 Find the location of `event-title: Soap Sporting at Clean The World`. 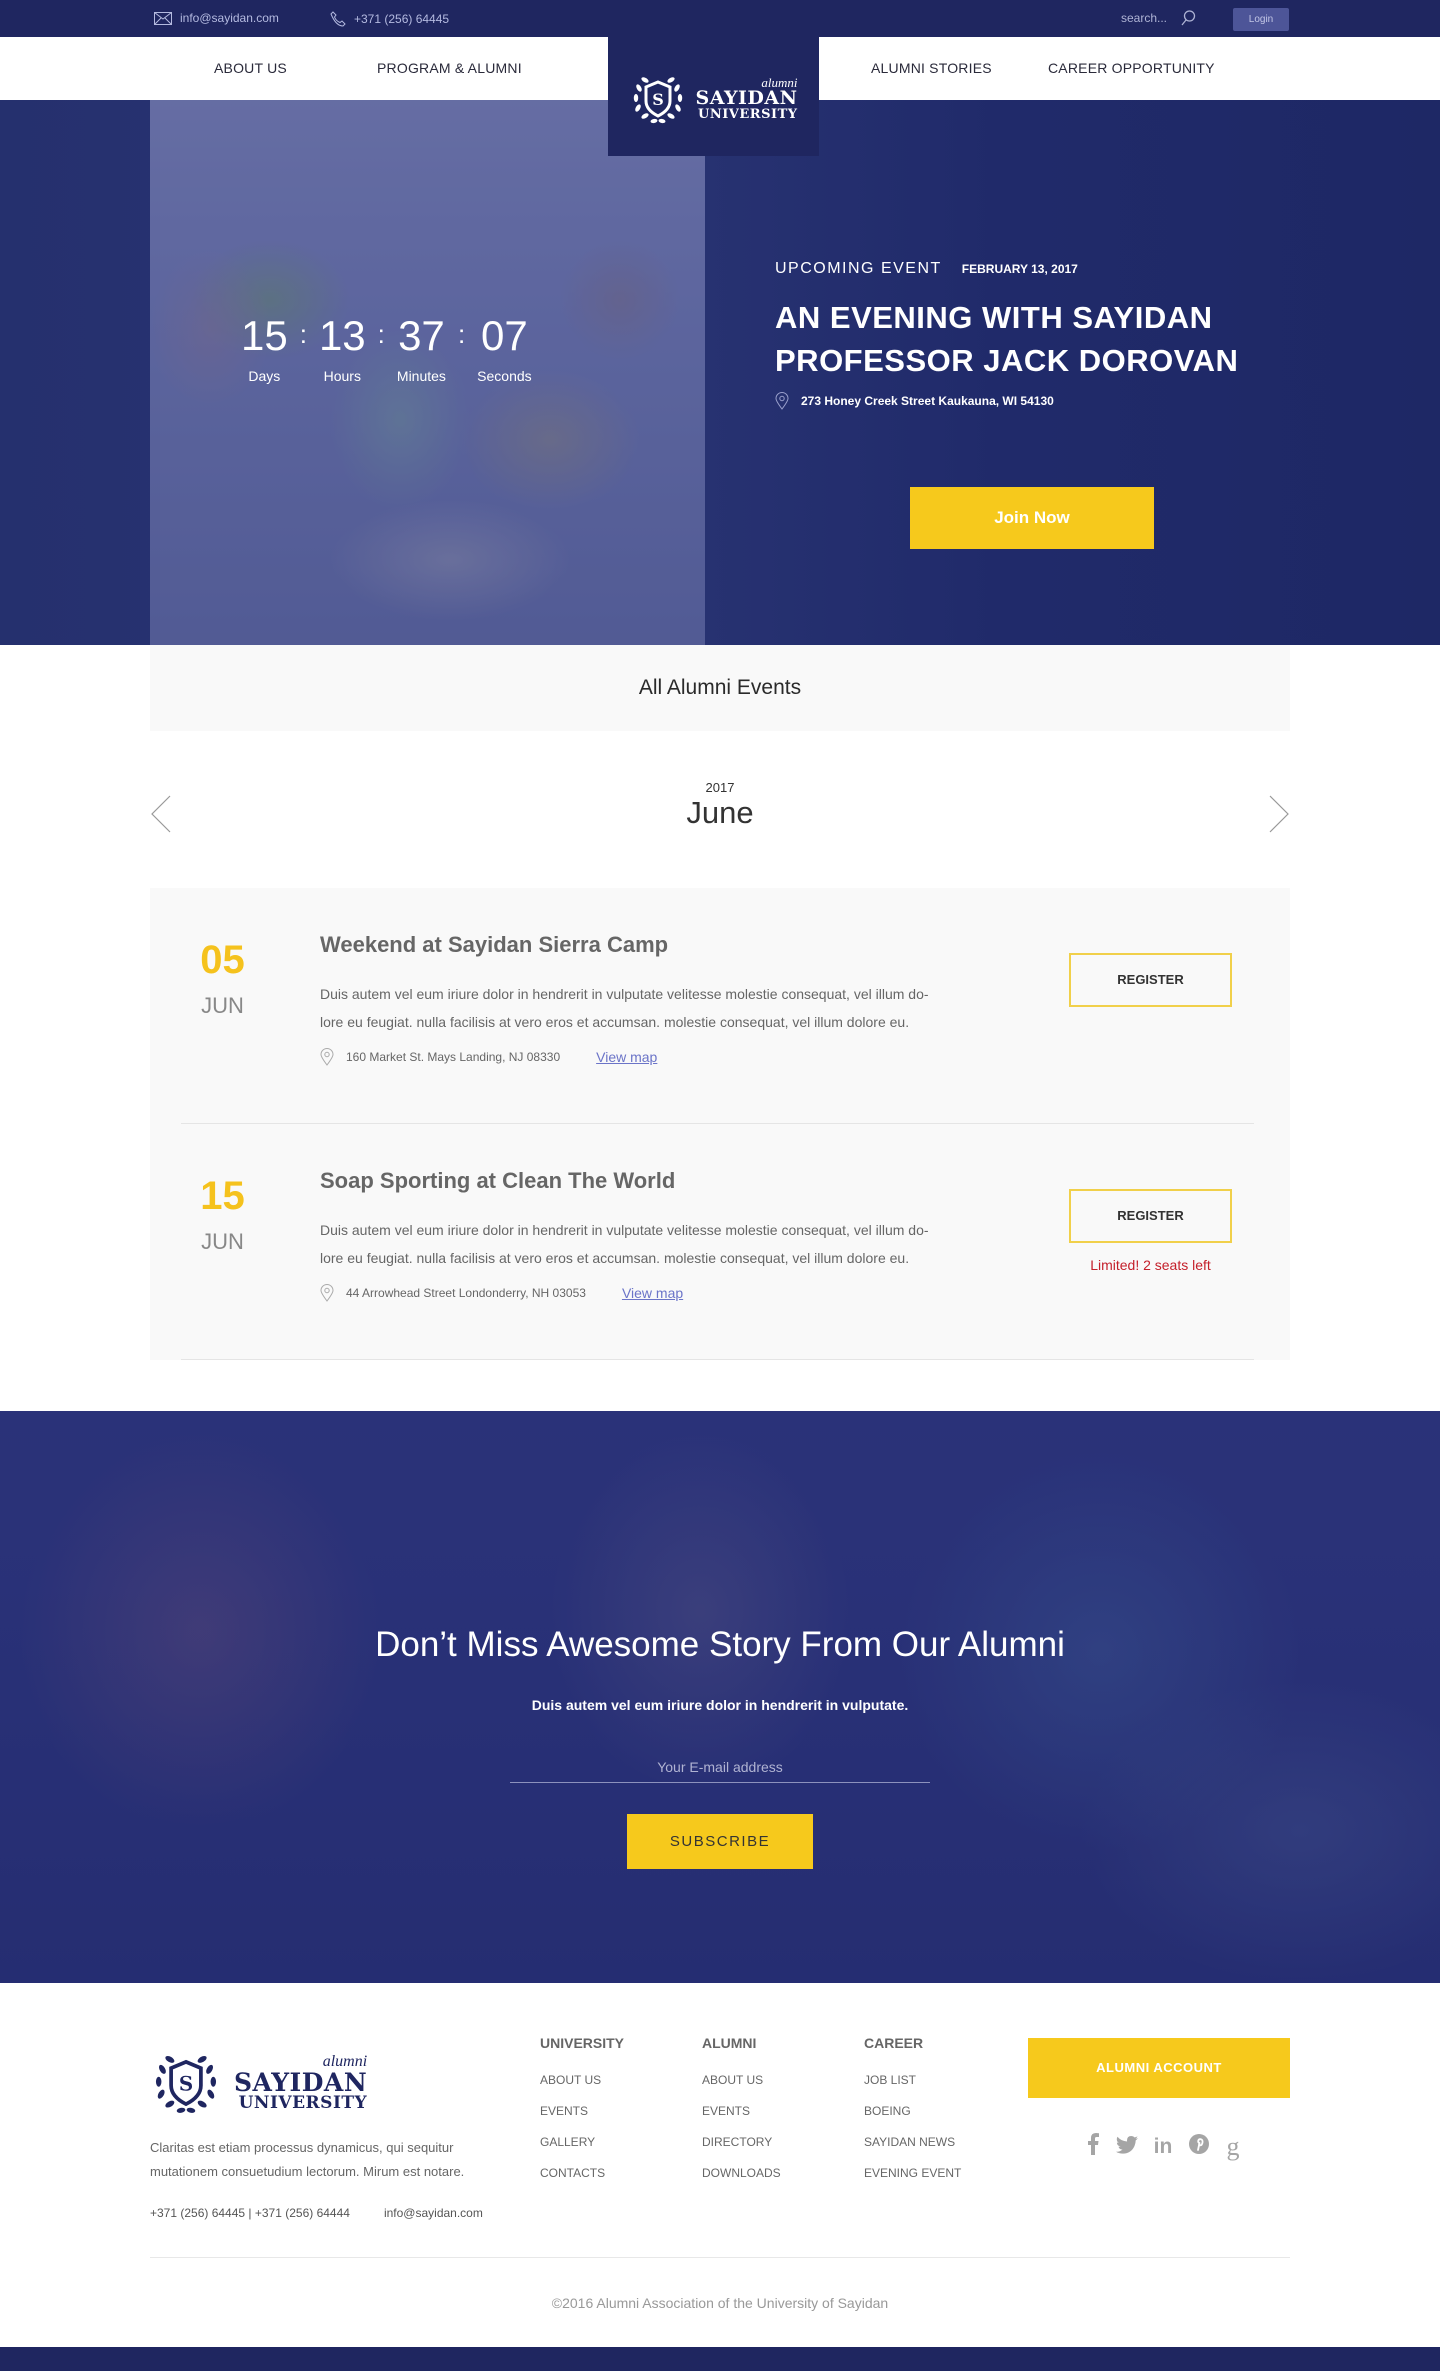

event-title: Soap Sporting at Clean The World is located at coordinates (497, 1181).